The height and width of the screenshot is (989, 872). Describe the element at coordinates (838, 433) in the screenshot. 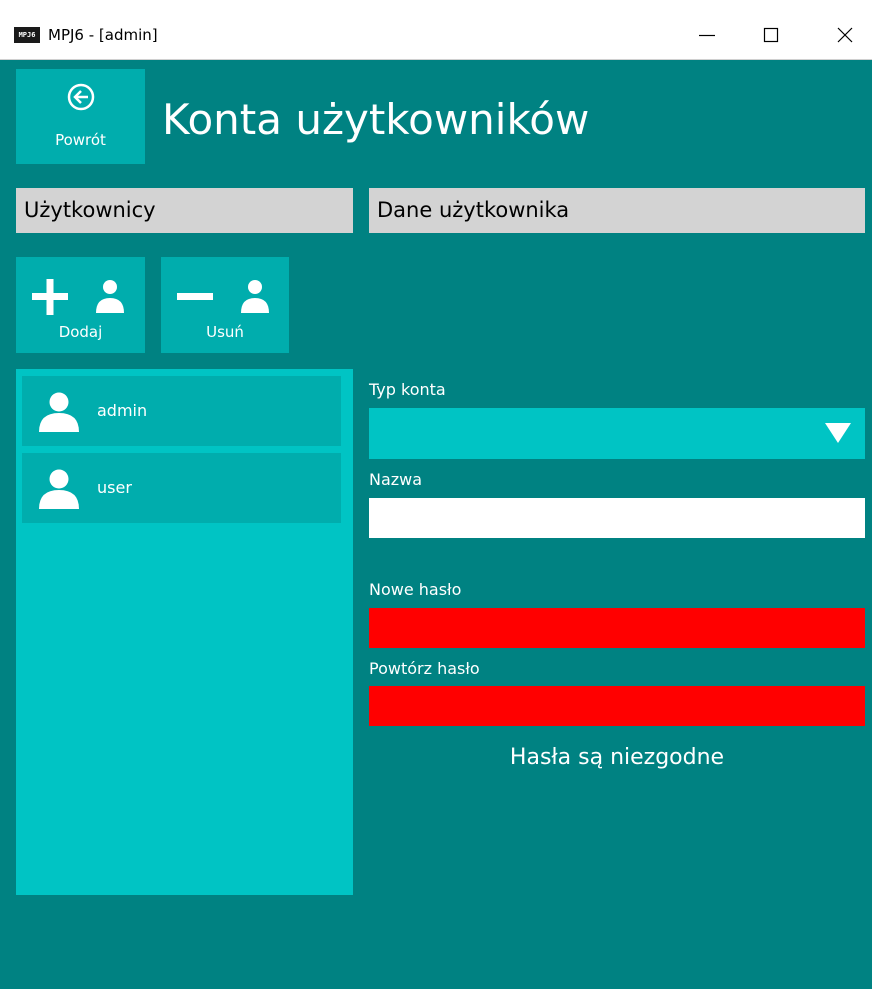

I see `dropdown-arrow-icon` at that location.